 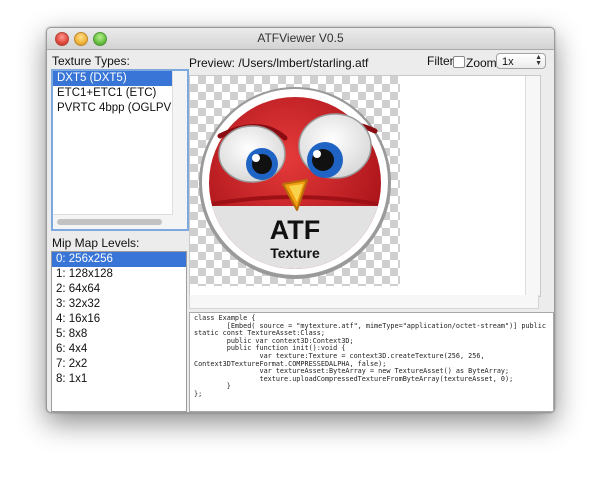 What do you see at coordinates (119, 259) in the screenshot?
I see `mip-level-item: 0: 256x256` at bounding box center [119, 259].